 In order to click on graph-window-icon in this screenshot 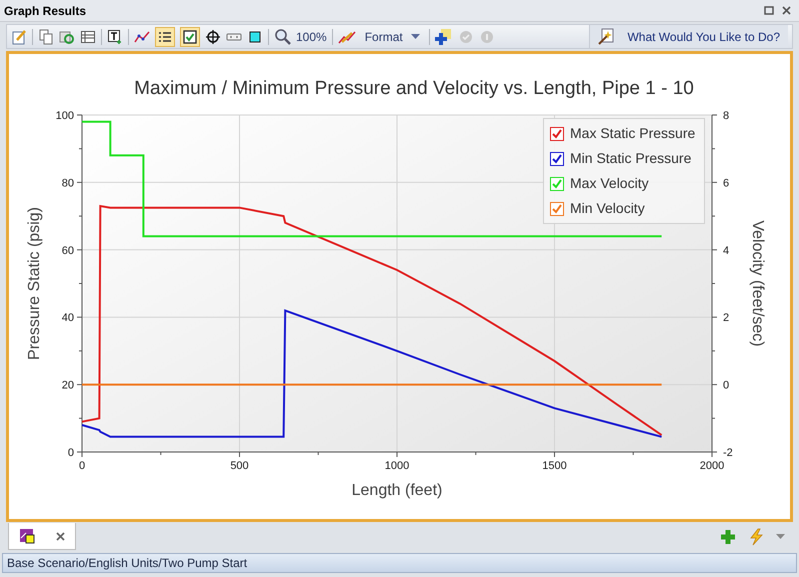, I will do `click(27, 536)`.